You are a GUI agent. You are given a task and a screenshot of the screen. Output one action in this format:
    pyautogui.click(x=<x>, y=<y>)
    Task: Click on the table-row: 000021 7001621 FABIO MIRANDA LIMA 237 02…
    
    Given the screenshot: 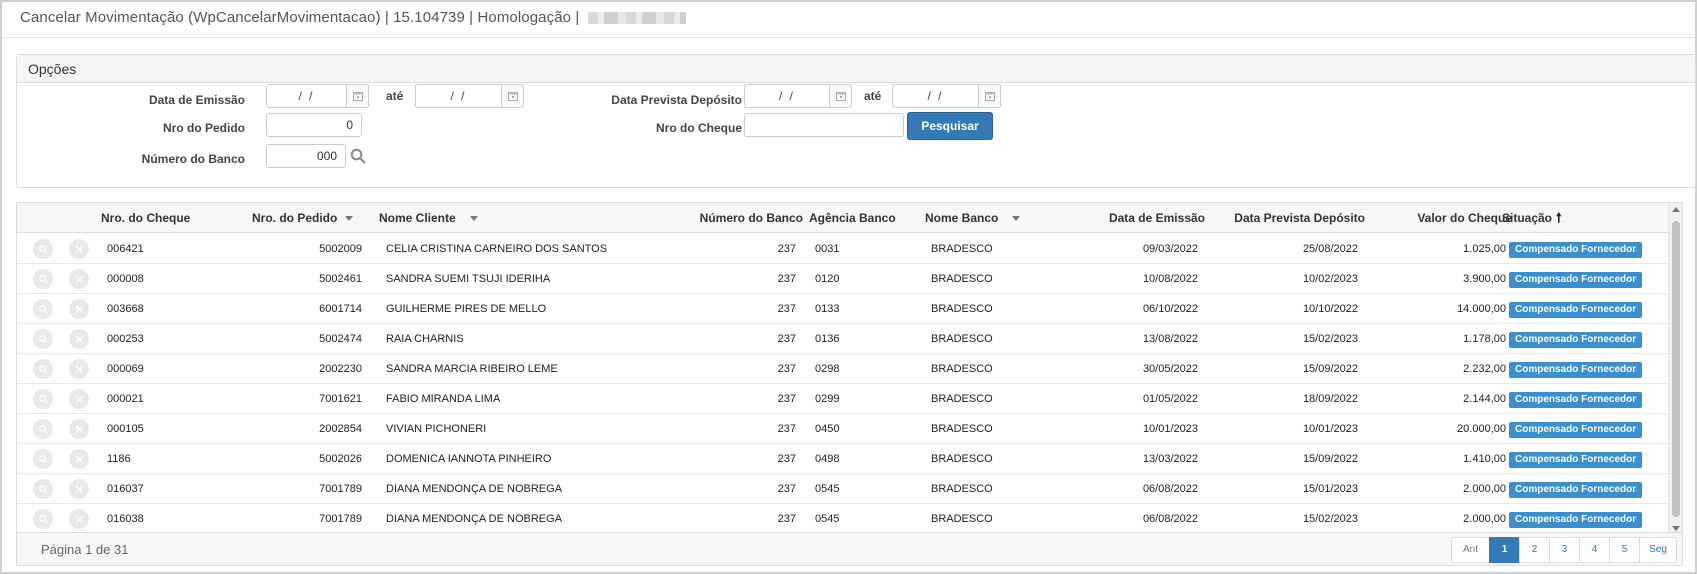 What is the action you would take?
    pyautogui.click(x=849, y=399)
    